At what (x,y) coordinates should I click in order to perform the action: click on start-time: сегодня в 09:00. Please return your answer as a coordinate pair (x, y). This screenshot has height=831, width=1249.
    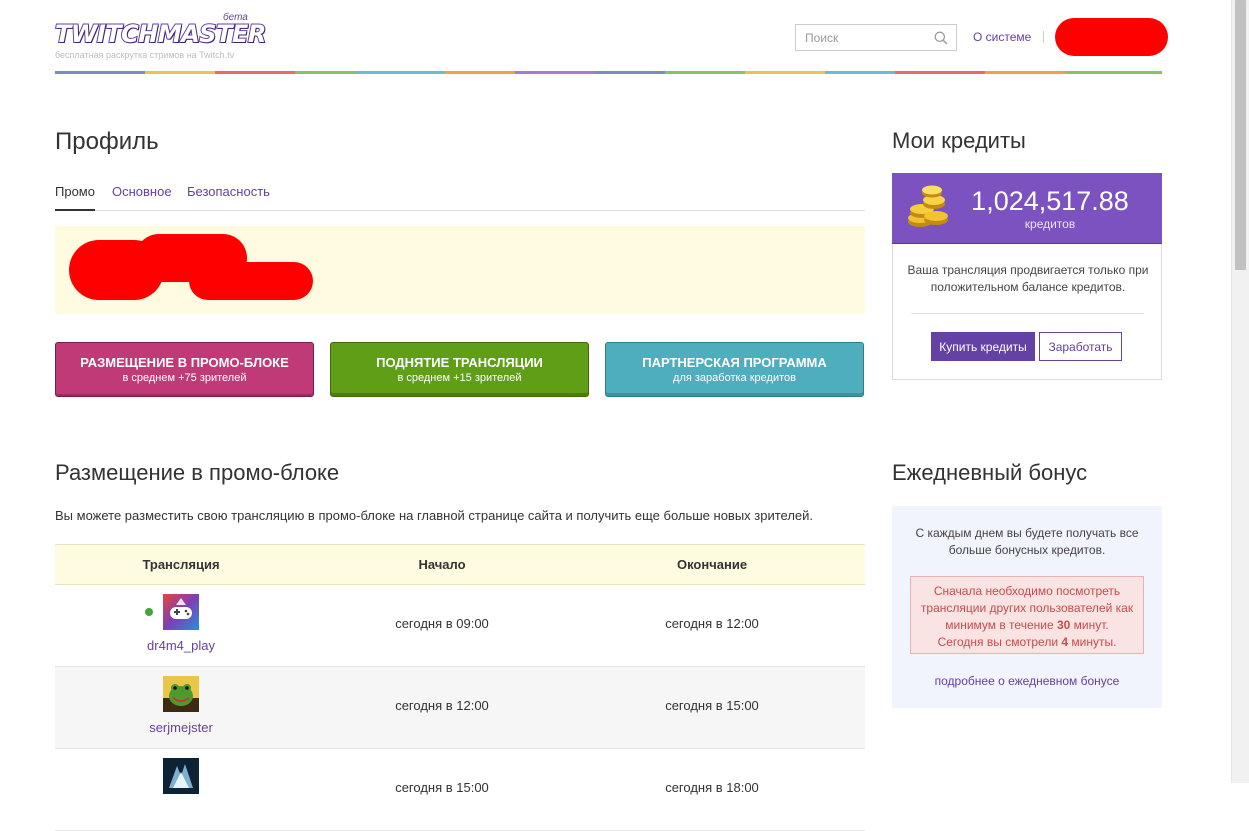
    Looking at the image, I should click on (442, 623).